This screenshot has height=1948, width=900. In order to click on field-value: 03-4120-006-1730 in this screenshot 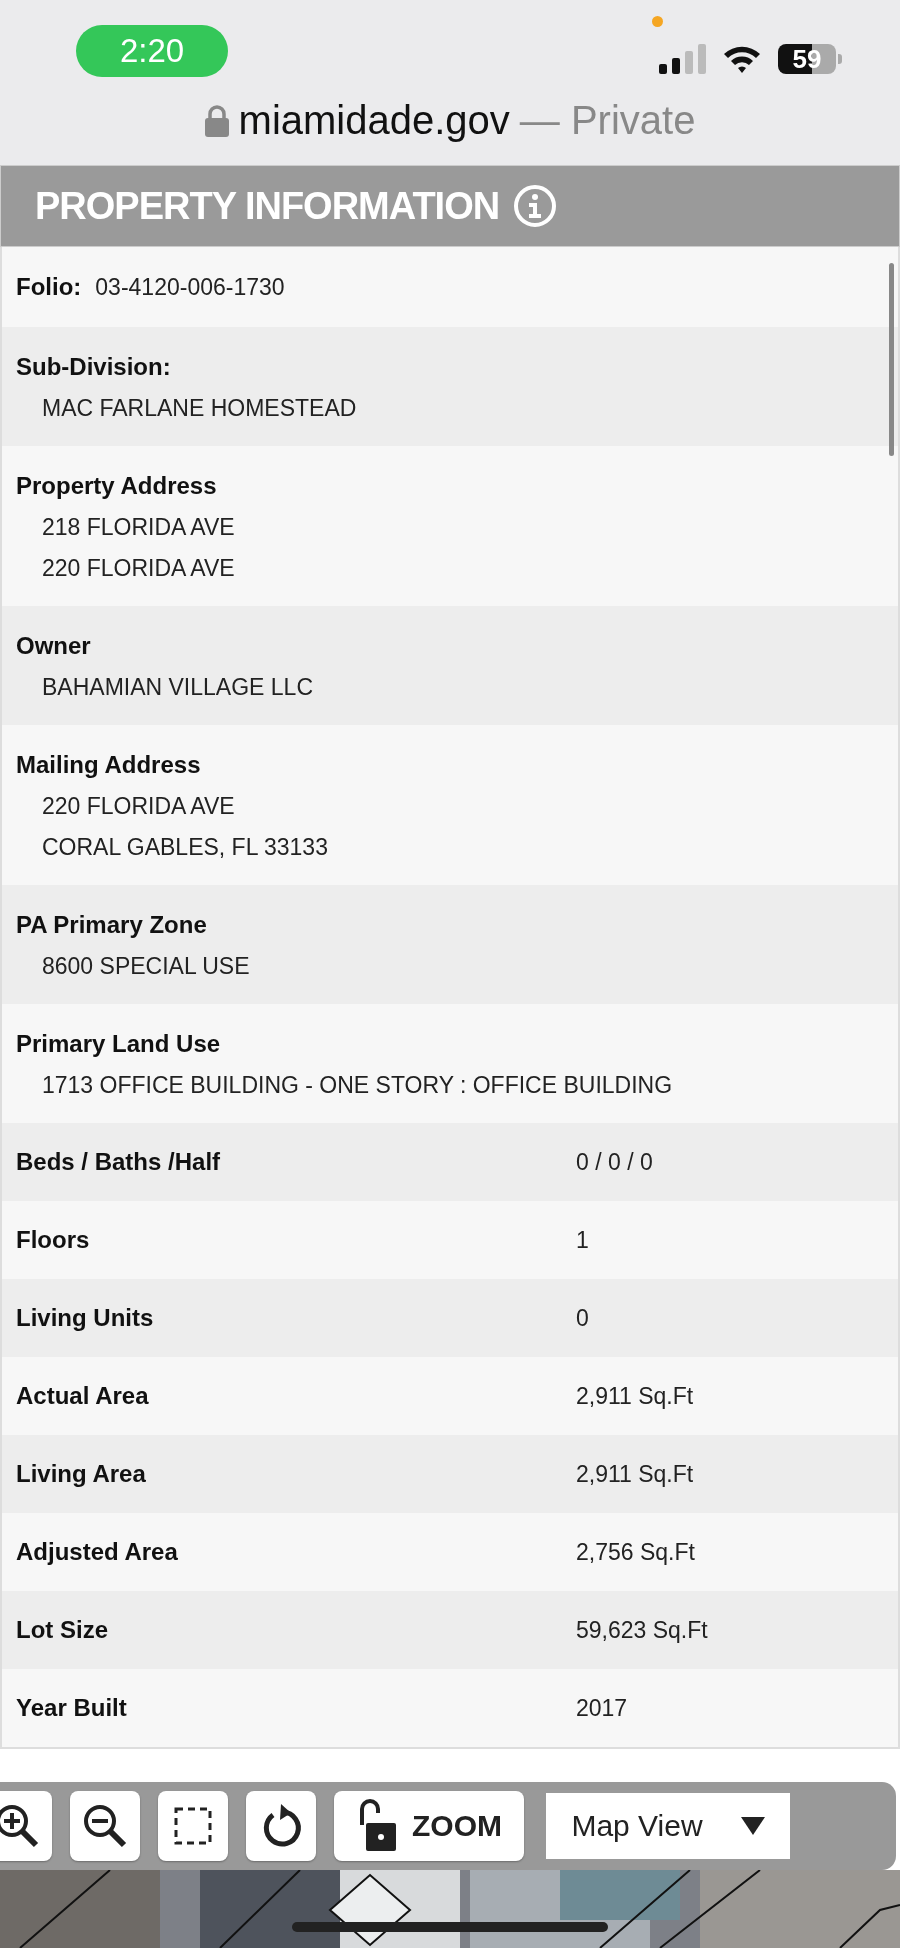, I will do `click(190, 287)`.